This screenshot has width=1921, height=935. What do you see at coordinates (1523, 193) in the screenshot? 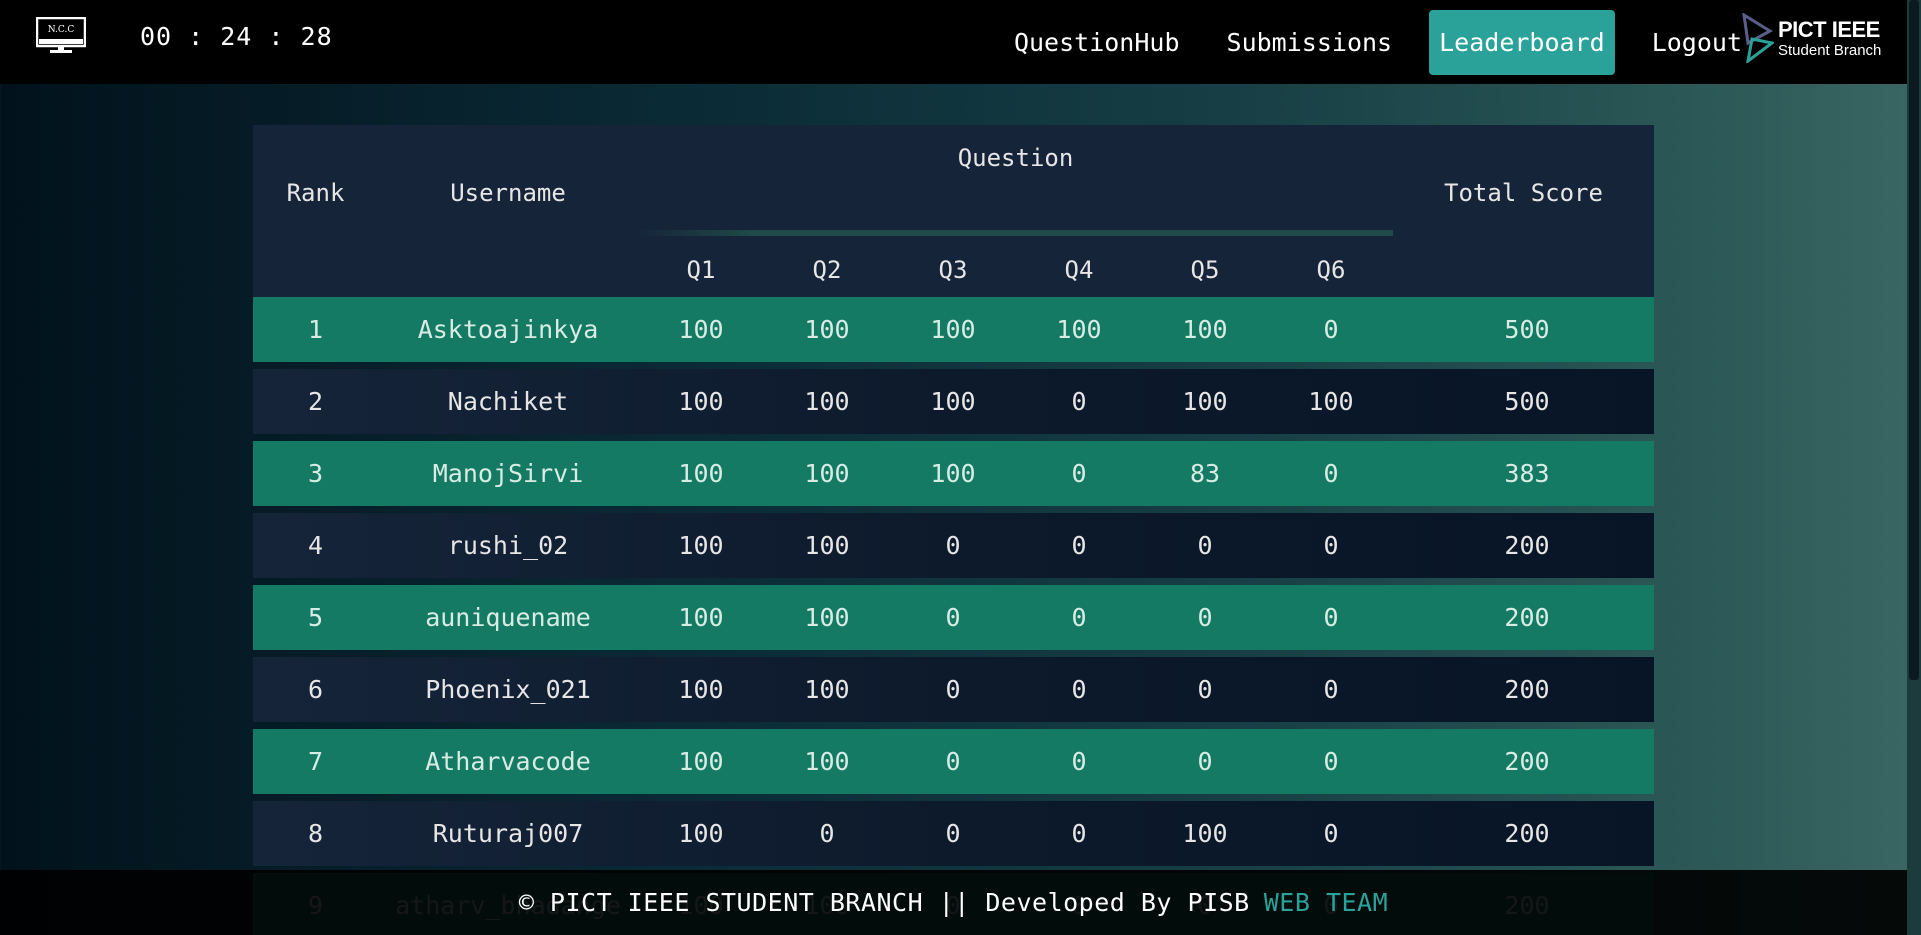
I see `header-total-score: Total Score` at bounding box center [1523, 193].